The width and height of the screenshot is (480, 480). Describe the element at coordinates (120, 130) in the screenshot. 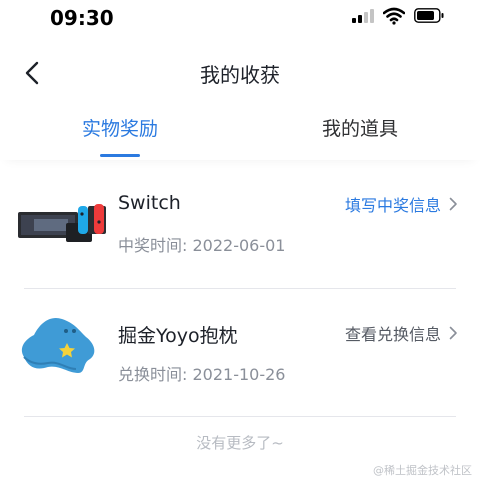

I see `tab-physical-rewards: 实物奖励` at that location.